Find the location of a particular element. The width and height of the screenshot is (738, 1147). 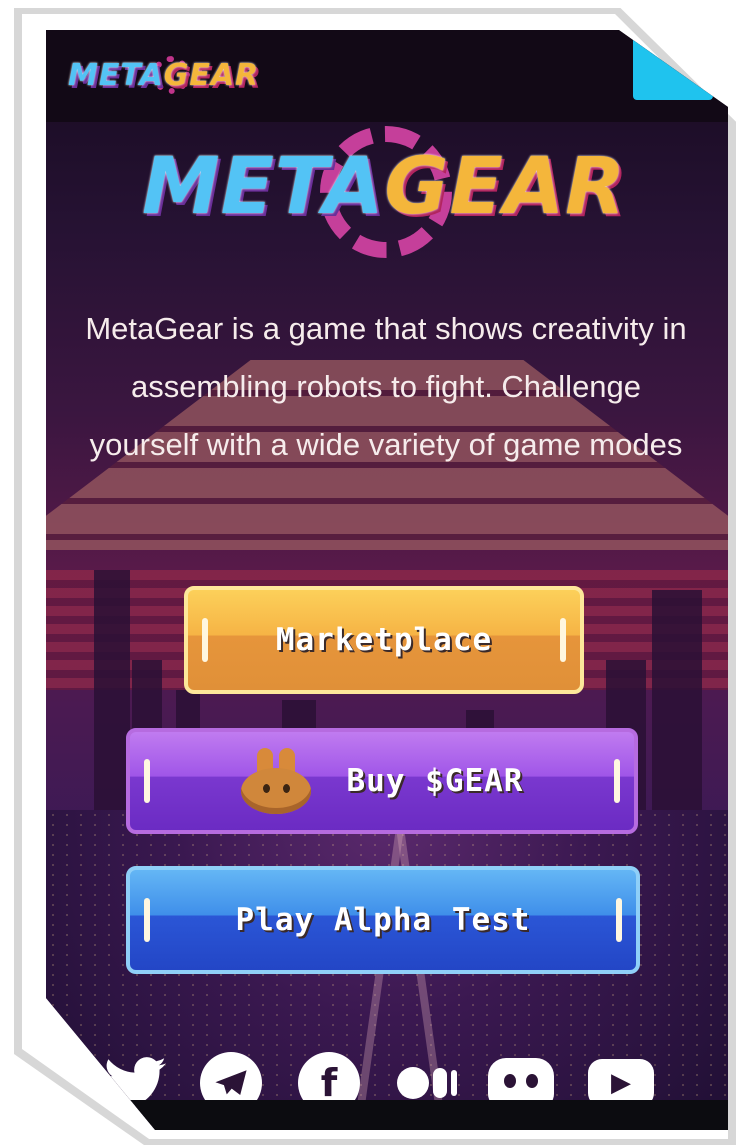

buy-gear-button: Buy $GEAR is located at coordinates (382, 781).